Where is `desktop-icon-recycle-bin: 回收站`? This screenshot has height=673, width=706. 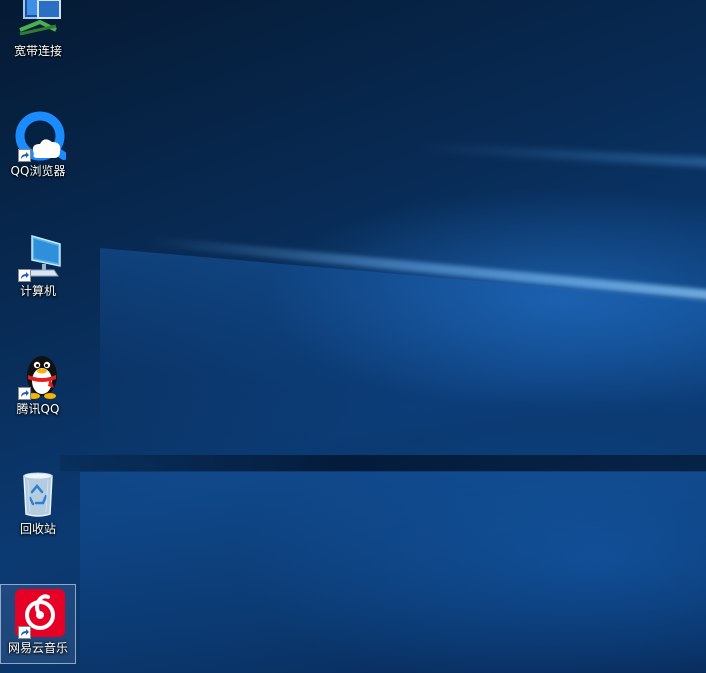
desktop-icon-recycle-bin: 回收站 is located at coordinates (38, 506).